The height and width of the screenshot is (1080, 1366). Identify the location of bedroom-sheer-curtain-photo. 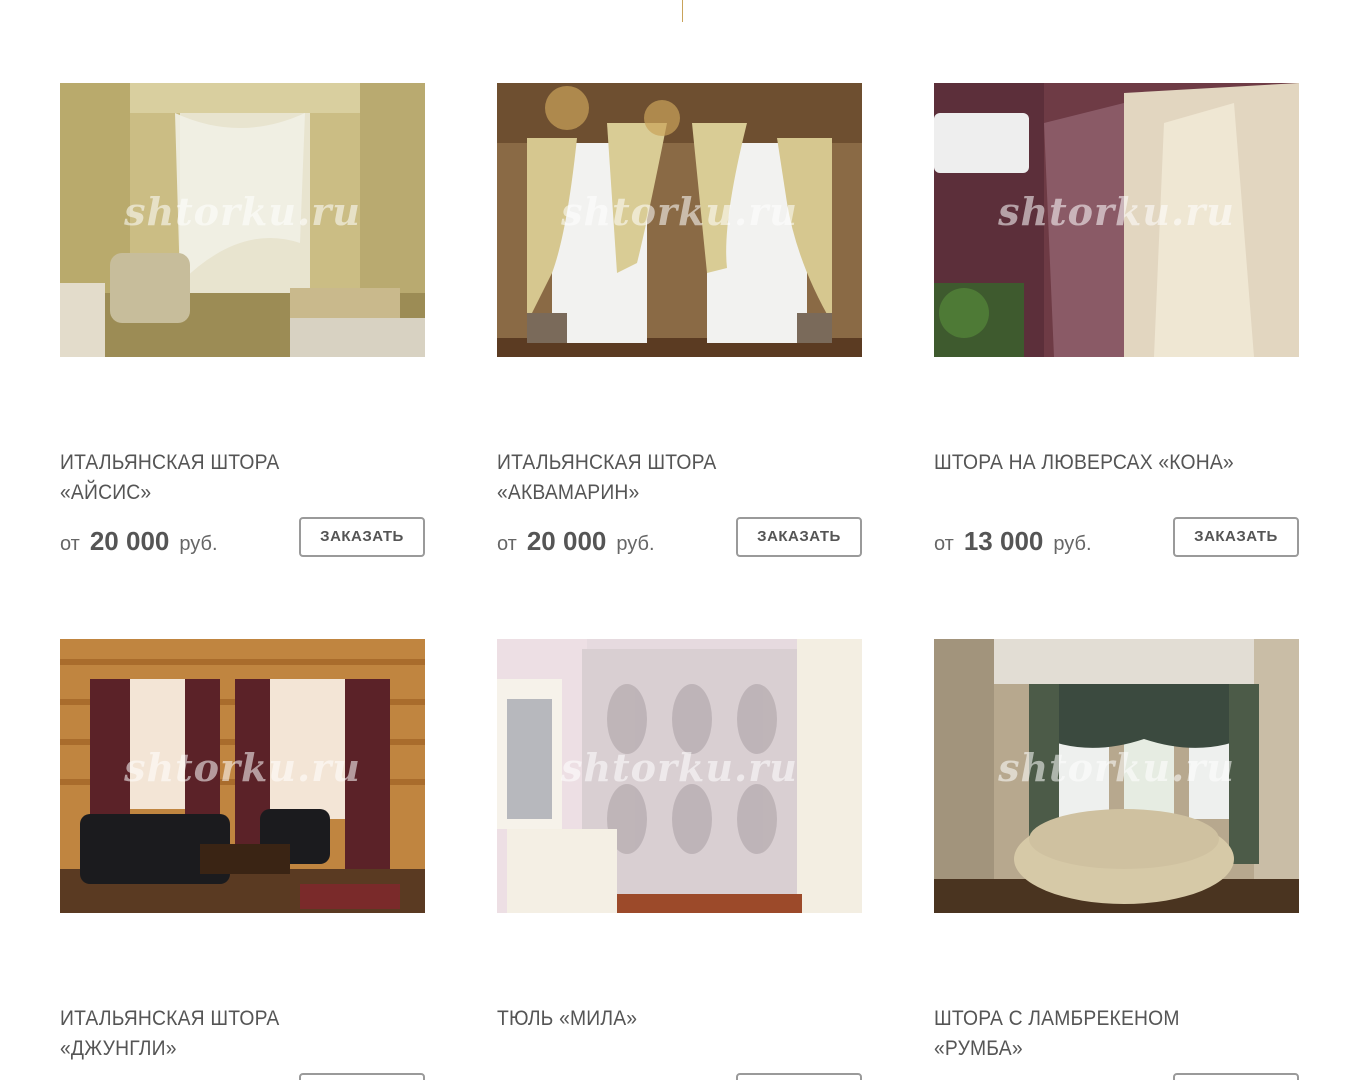
(242, 220).